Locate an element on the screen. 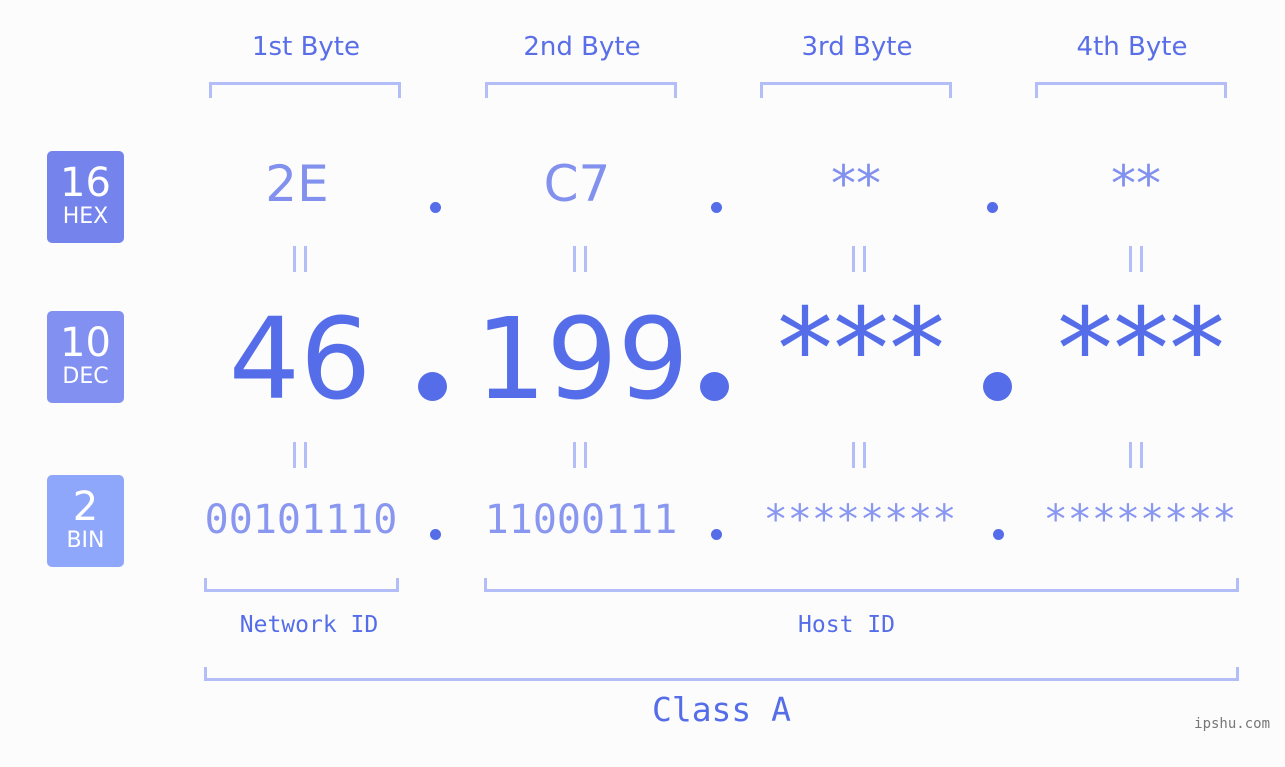  hex-badge-number: 16 is located at coordinates (85, 183).